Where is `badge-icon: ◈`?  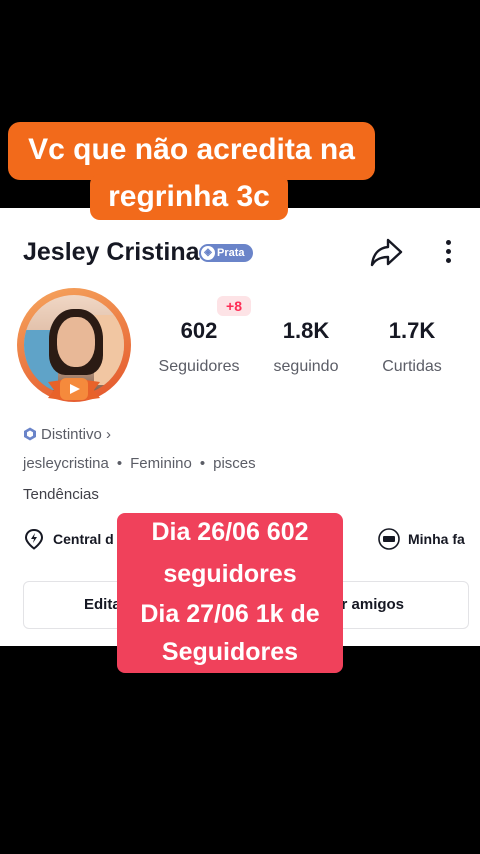
badge-icon: ◈ is located at coordinates (208, 253).